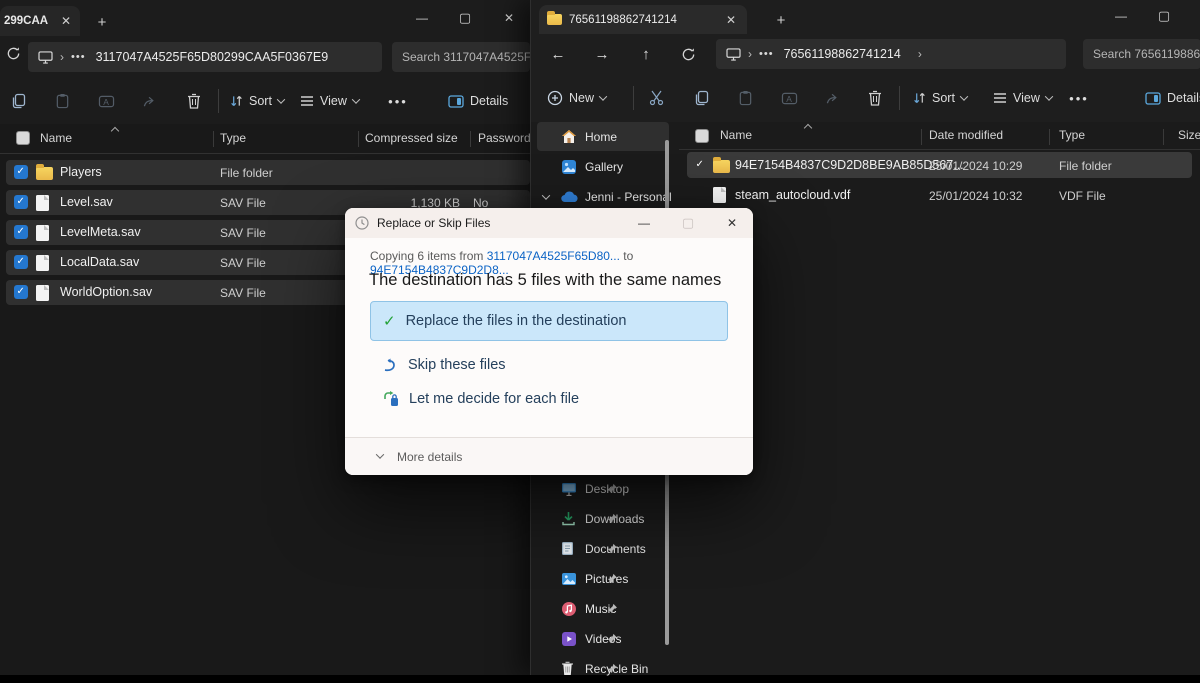 This screenshot has width=1200, height=683. What do you see at coordinates (612, 638) in the screenshot?
I see `pin-icon` at bounding box center [612, 638].